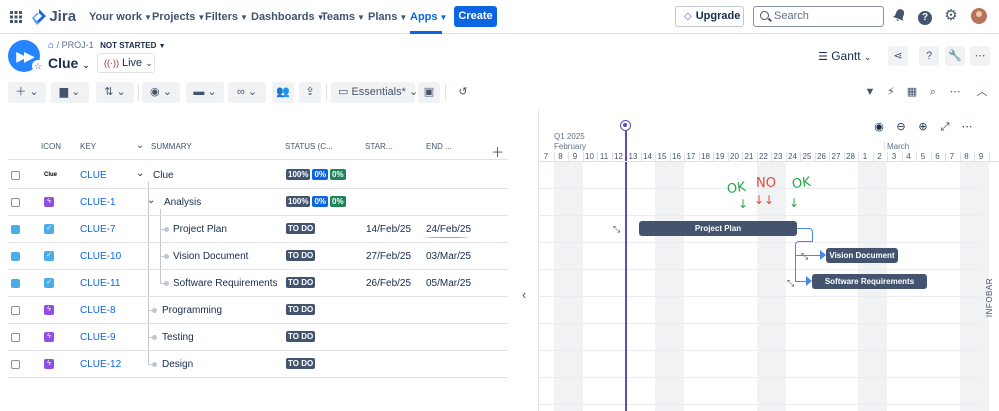  Describe the element at coordinates (448, 256) in the screenshot. I see `end-date: 03/Mar/25` at that location.